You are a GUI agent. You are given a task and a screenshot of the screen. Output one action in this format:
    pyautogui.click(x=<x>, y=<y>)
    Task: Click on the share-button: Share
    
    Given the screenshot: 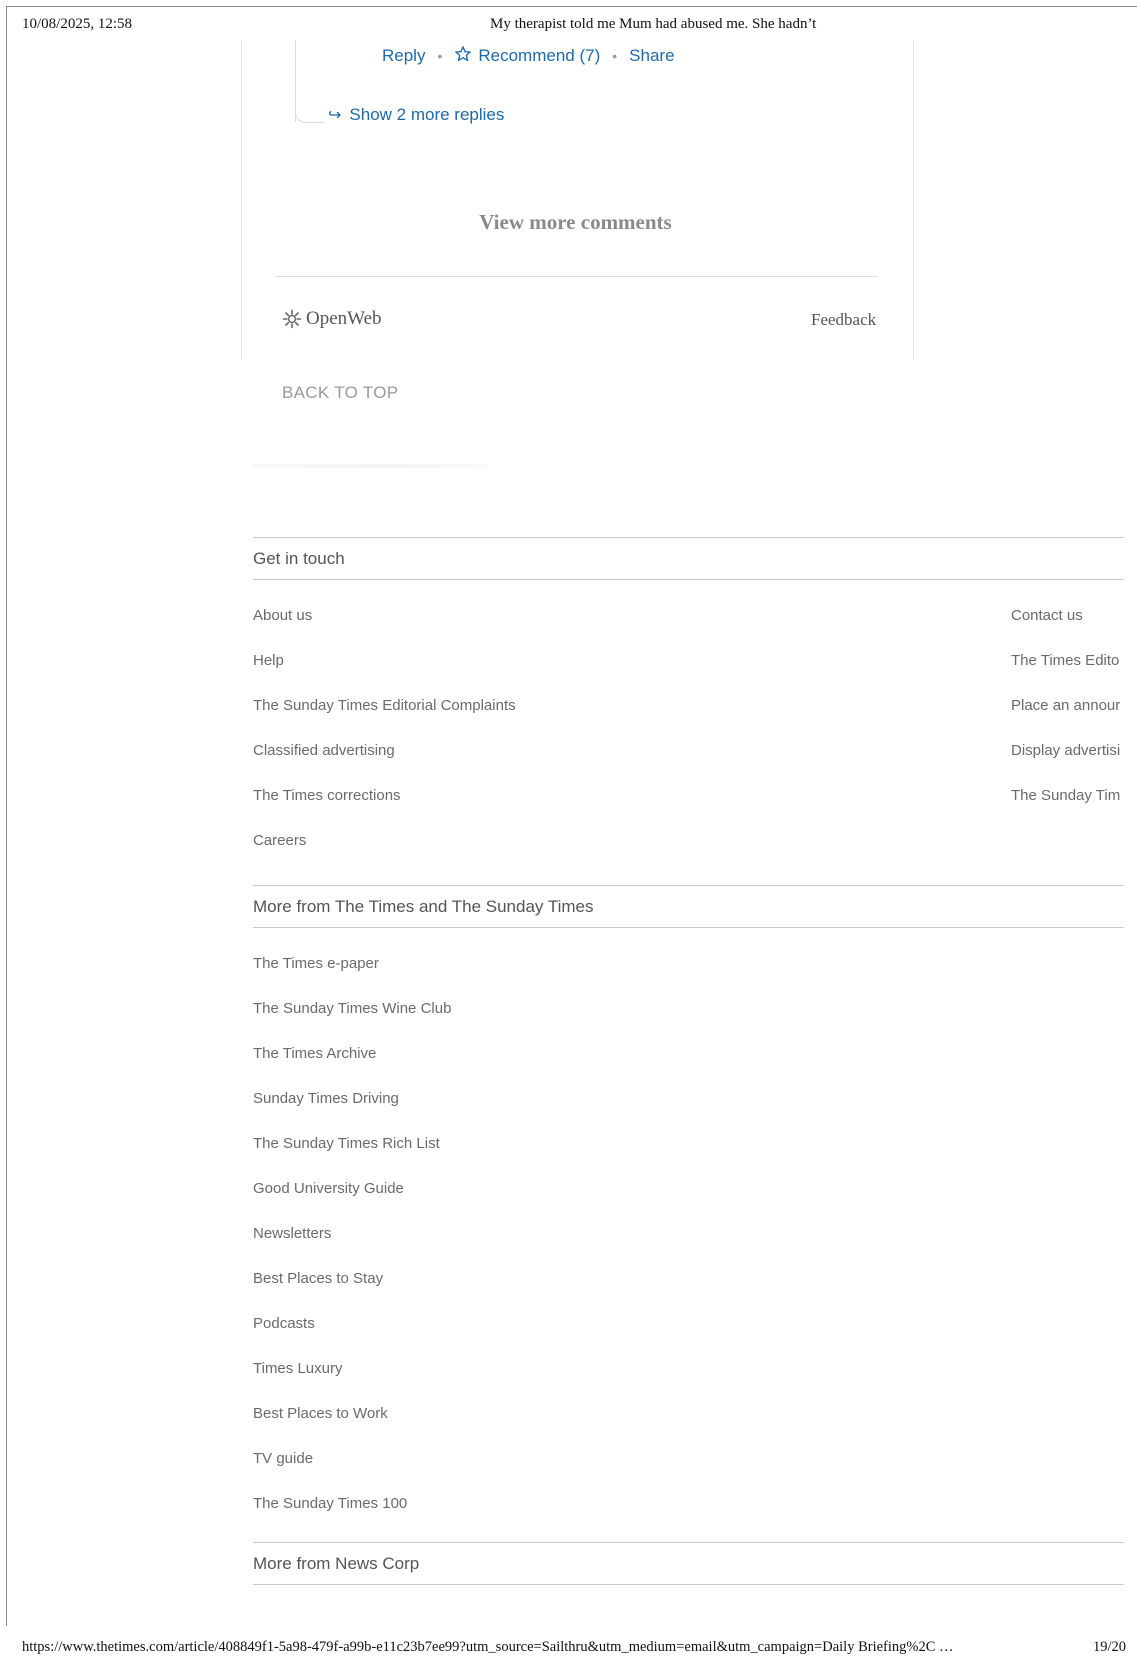 What is the action you would take?
    pyautogui.click(x=651, y=56)
    